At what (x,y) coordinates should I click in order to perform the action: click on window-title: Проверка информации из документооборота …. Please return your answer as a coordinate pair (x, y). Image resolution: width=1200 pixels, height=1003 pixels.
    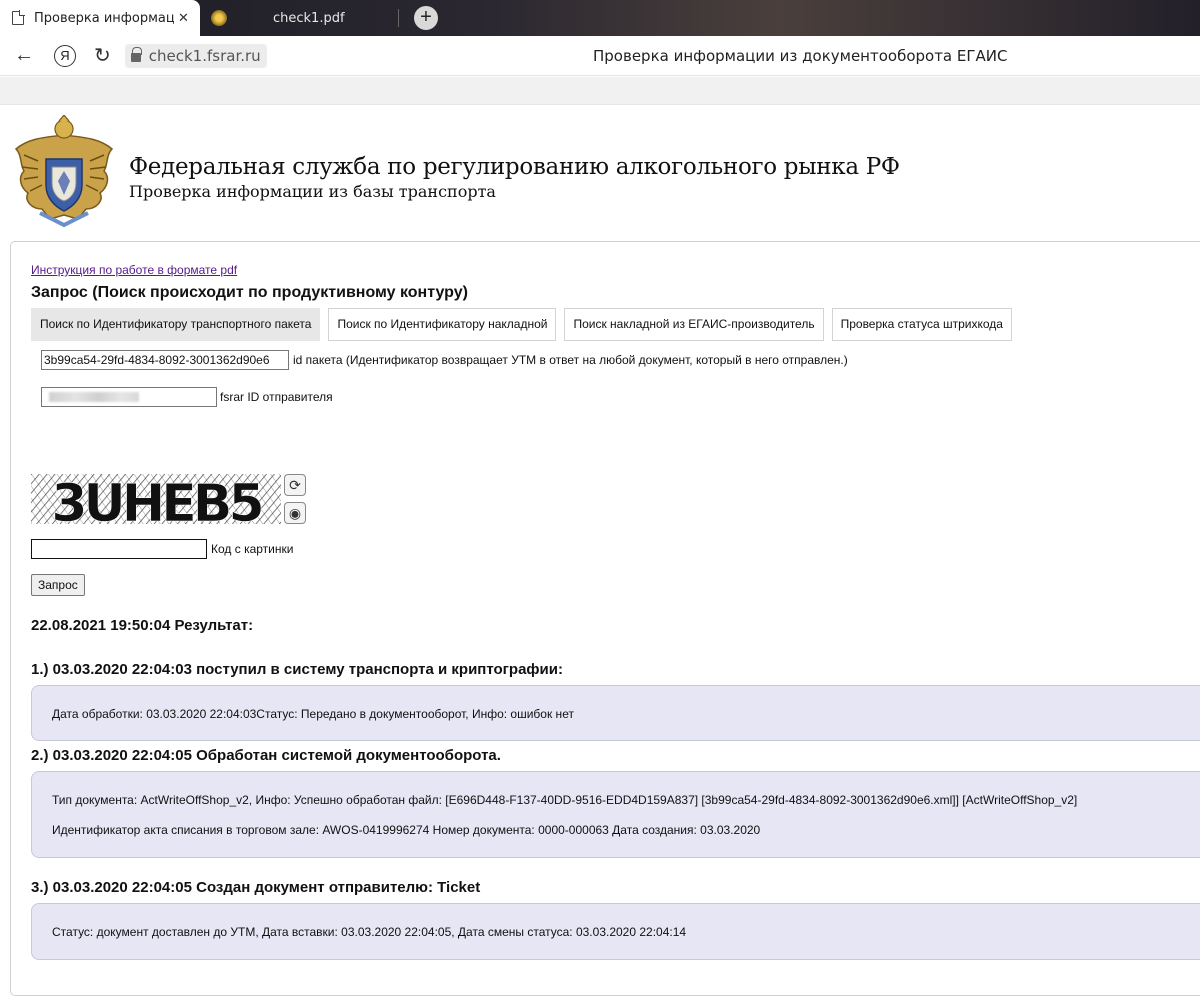
    Looking at the image, I should click on (800, 56).